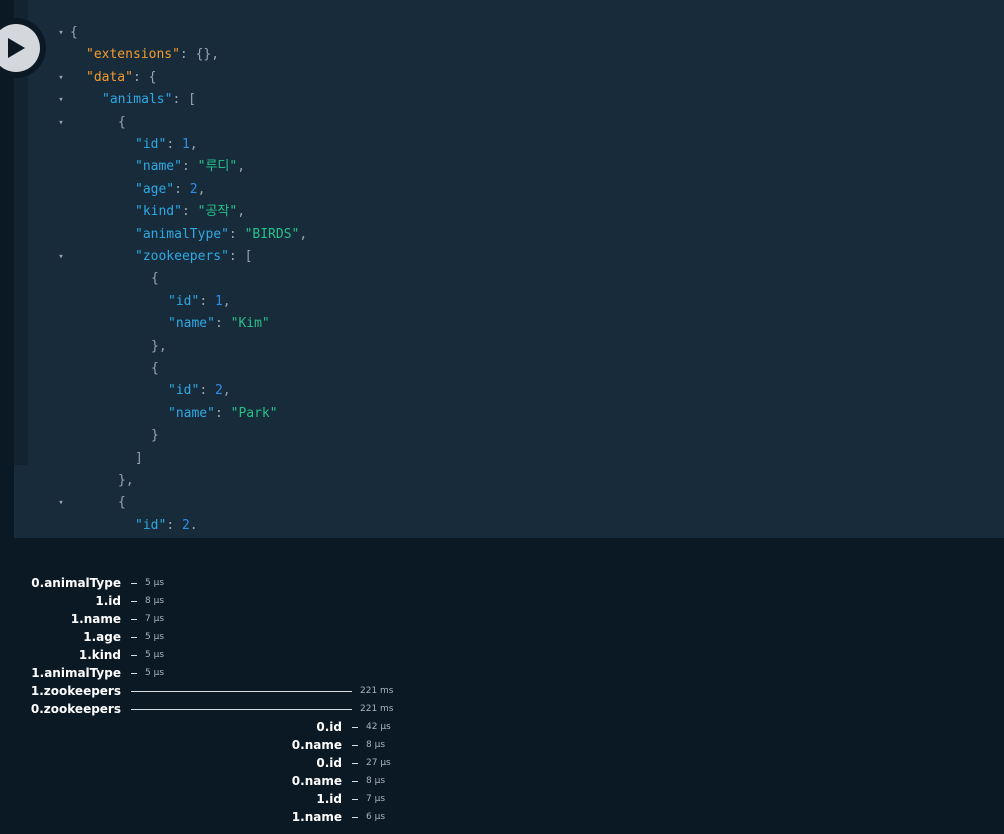 The image size is (1004, 834). What do you see at coordinates (199, 54) in the screenshot?
I see `json-token: : {},` at bounding box center [199, 54].